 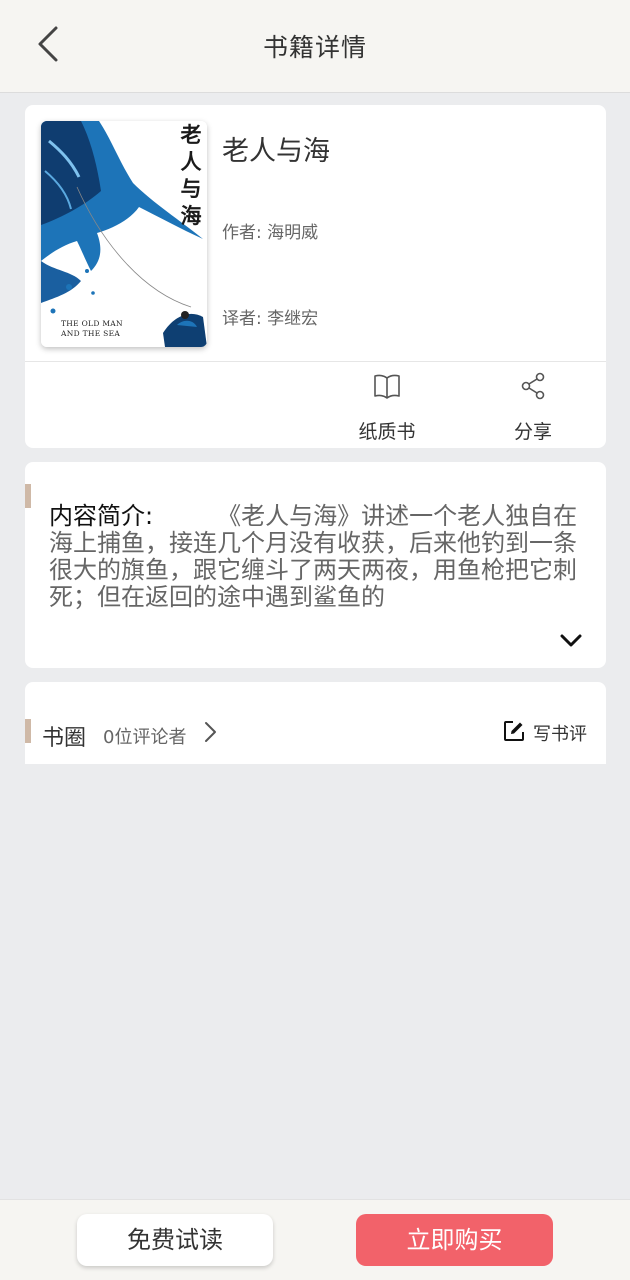 What do you see at coordinates (144, 736) in the screenshot?
I see `reviewer-count: 0位评论者` at bounding box center [144, 736].